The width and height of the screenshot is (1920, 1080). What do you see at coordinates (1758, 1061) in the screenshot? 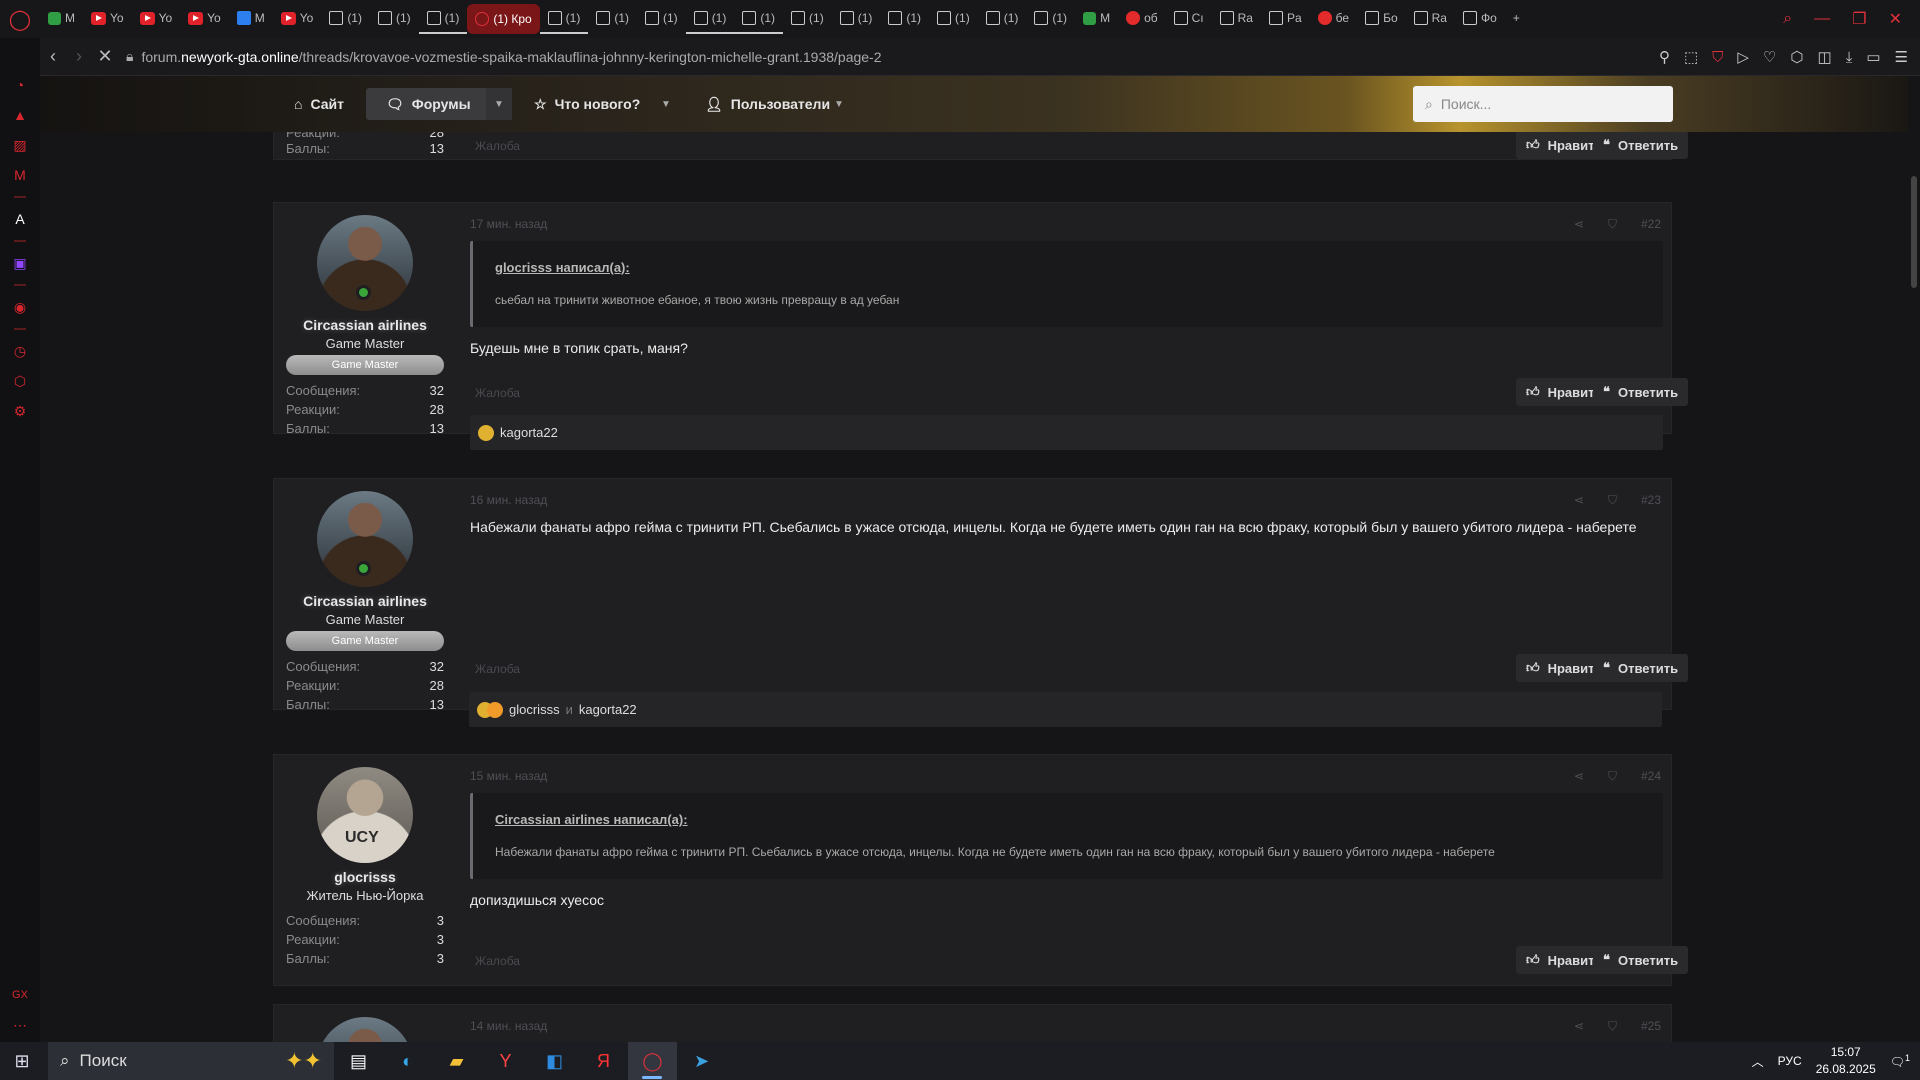
I see `chevron-up-icon: ︿` at bounding box center [1758, 1061].